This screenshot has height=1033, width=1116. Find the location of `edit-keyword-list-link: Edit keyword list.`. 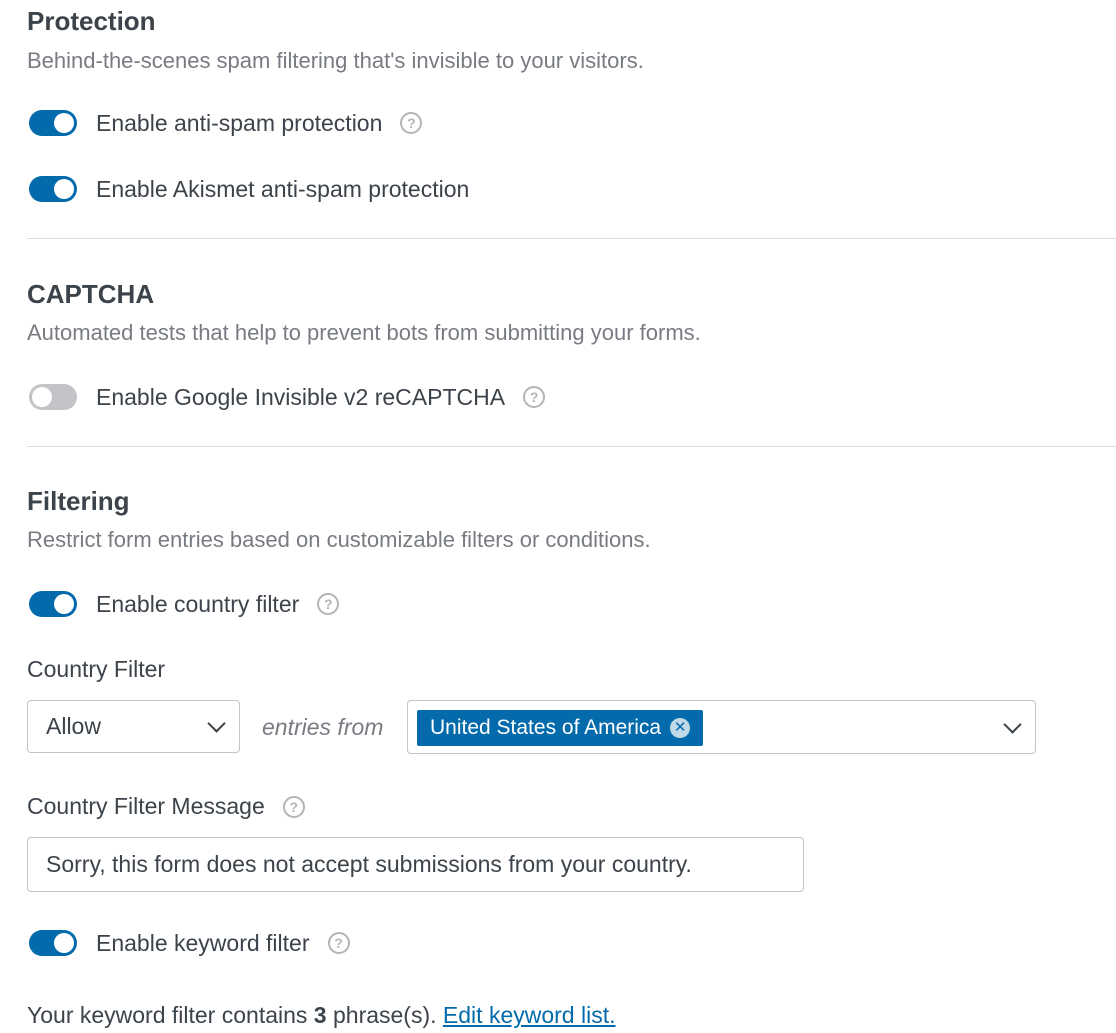

edit-keyword-list-link: Edit keyword list. is located at coordinates (529, 1015).